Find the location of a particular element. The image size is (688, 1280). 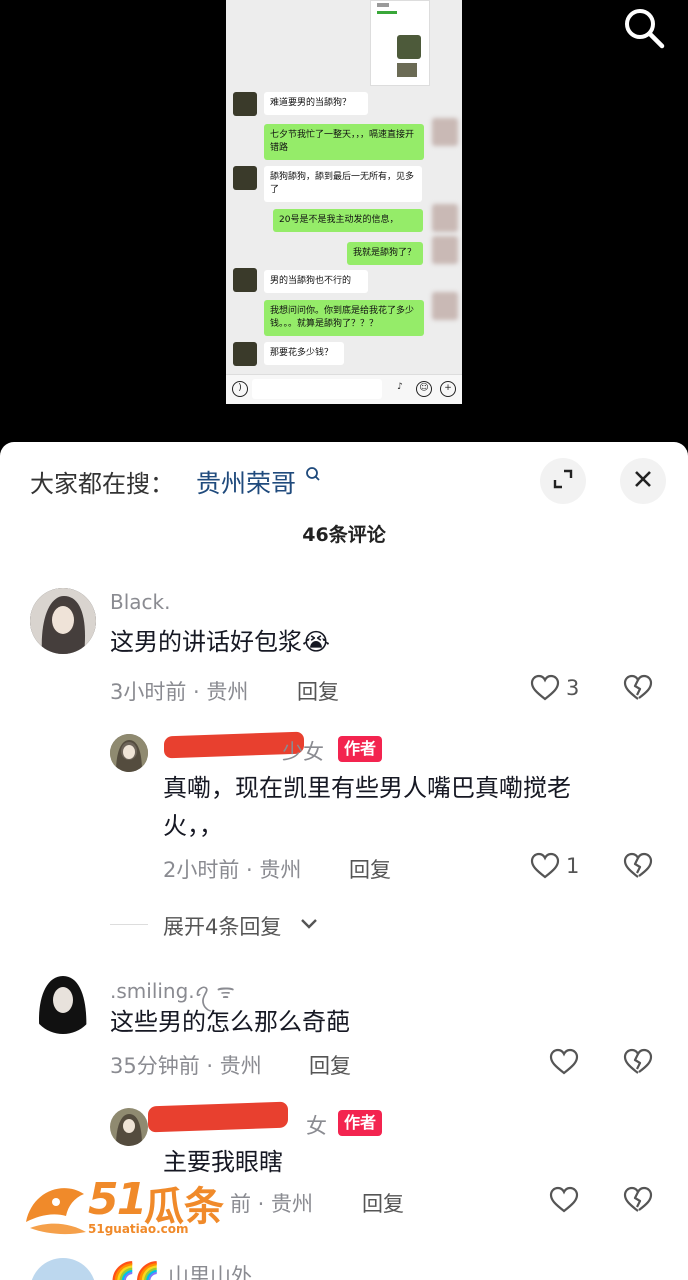

comment-username: Black. is located at coordinates (140, 602).